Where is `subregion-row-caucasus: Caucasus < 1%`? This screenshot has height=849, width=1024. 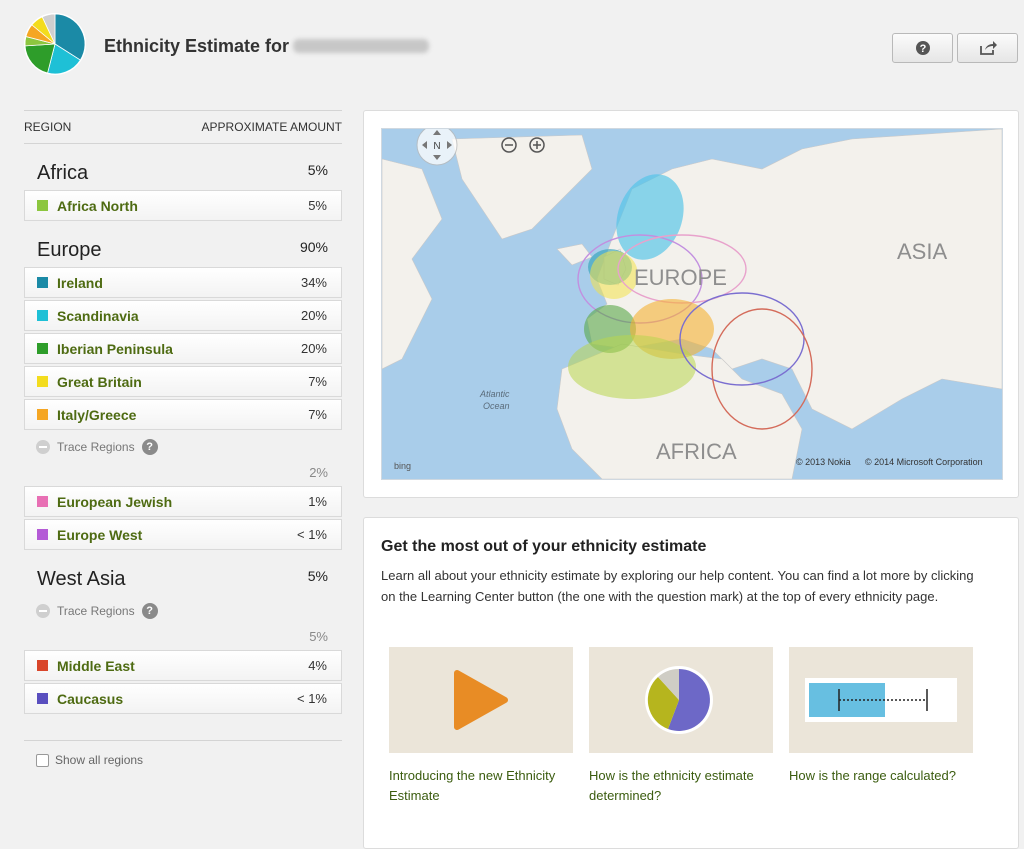 subregion-row-caucasus: Caucasus < 1% is located at coordinates (183, 698).